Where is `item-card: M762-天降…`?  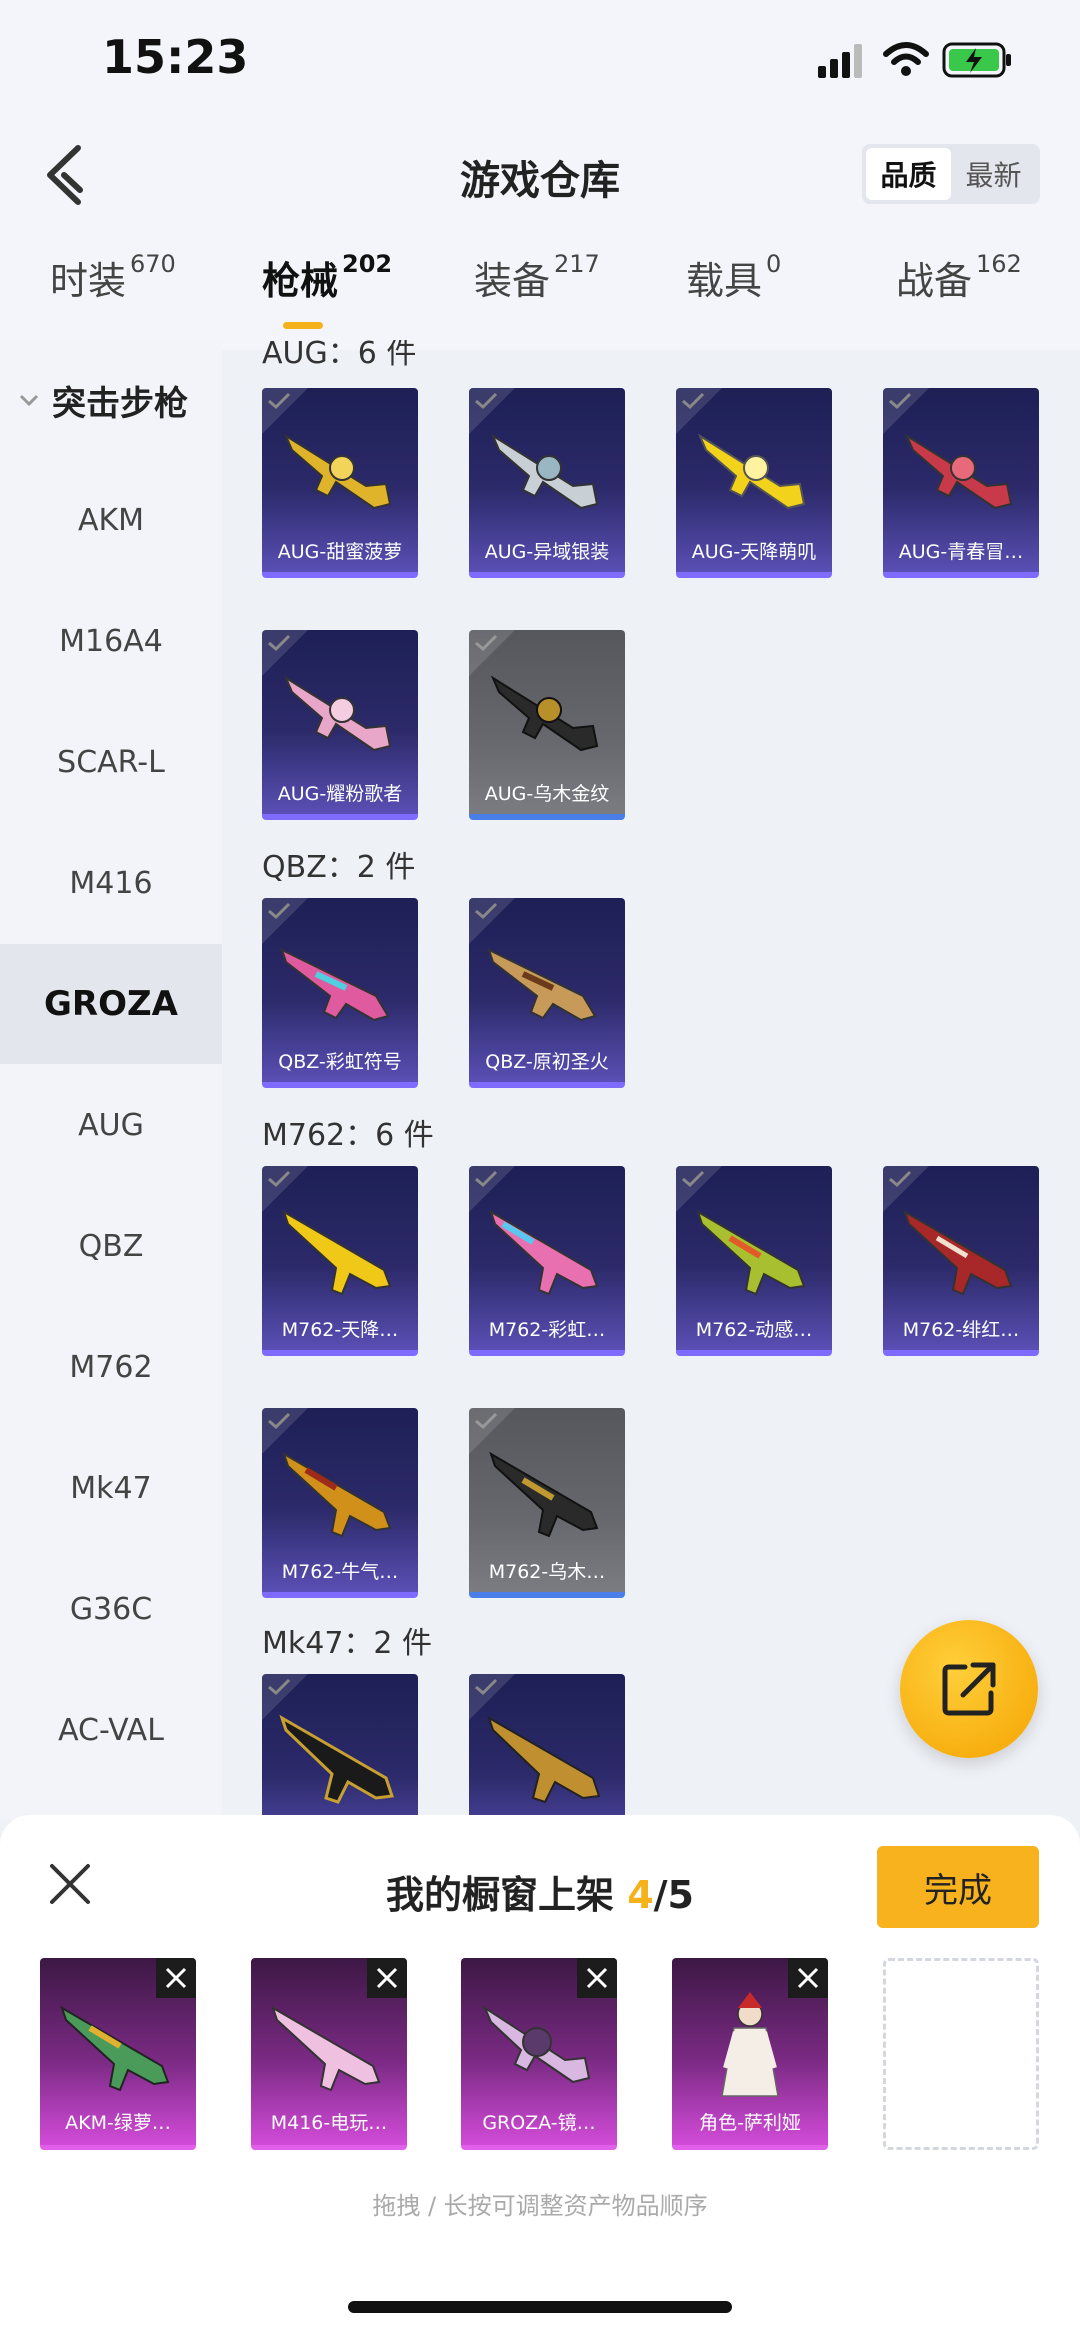
item-card: M762-天降… is located at coordinates (340, 1261).